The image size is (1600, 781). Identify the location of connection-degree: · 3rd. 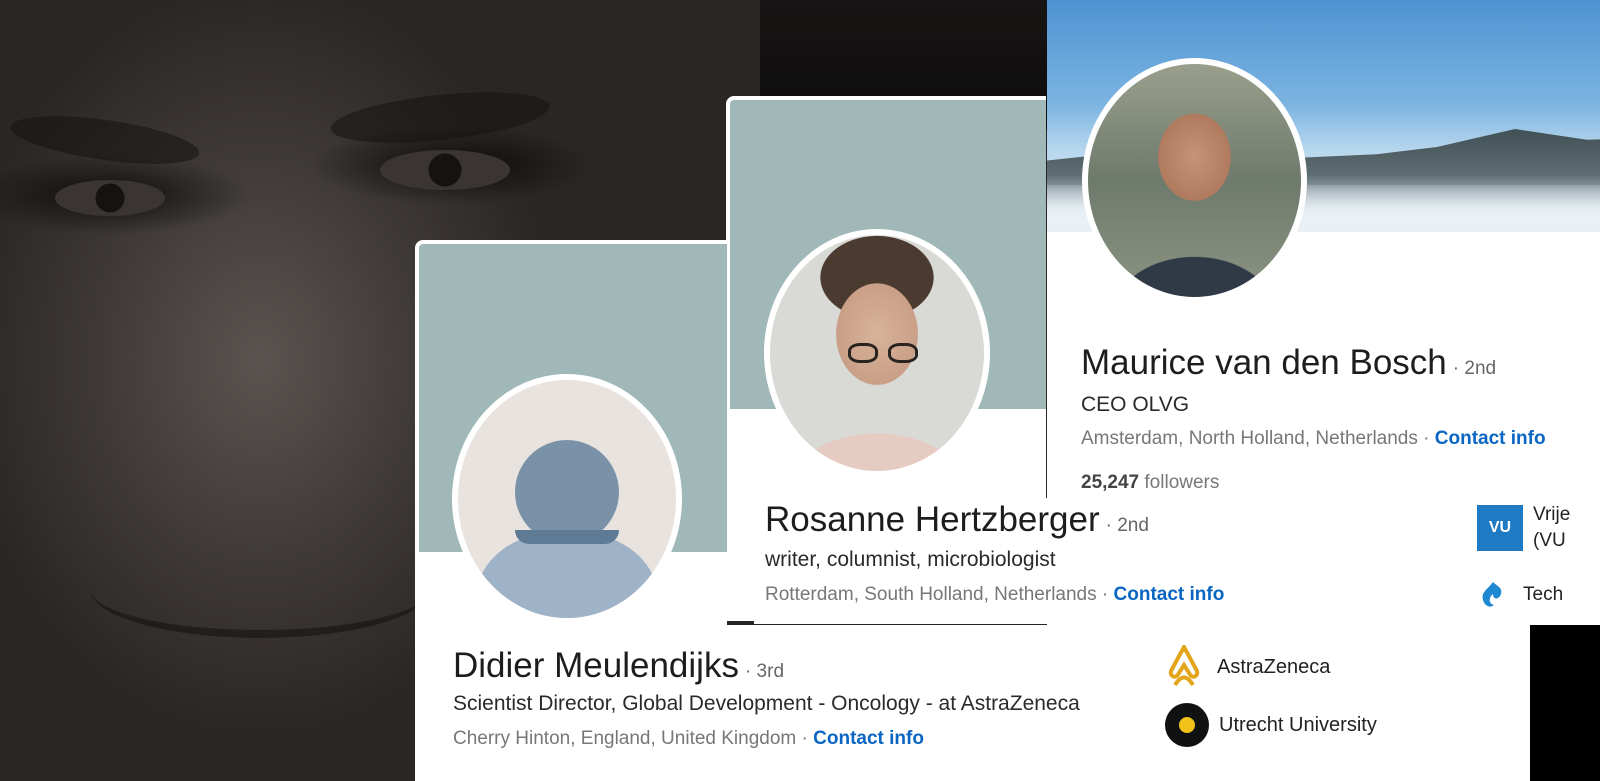
(764, 671).